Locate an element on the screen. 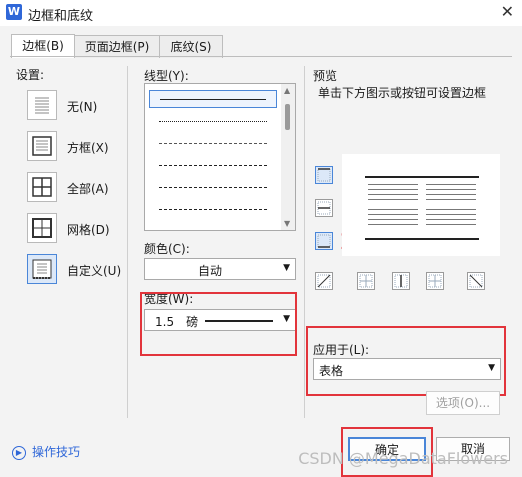 The height and width of the screenshot is (477, 522). grid-border-icon is located at coordinates (42, 228).